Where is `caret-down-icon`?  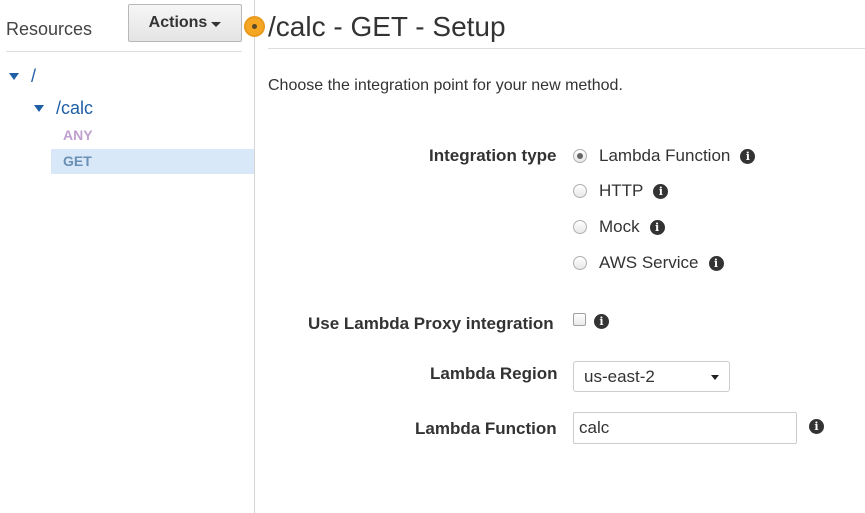 caret-down-icon is located at coordinates (216, 24).